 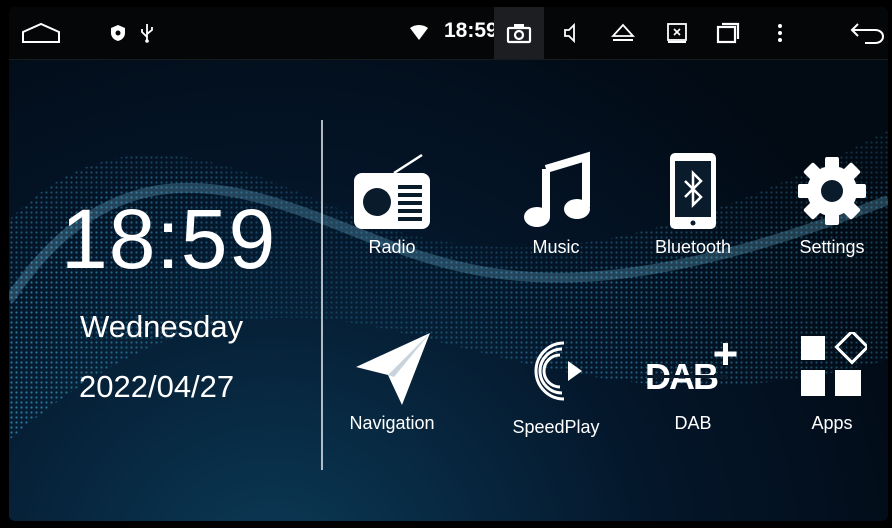 What do you see at coordinates (393, 369) in the screenshot?
I see `paper-plane-icon` at bounding box center [393, 369].